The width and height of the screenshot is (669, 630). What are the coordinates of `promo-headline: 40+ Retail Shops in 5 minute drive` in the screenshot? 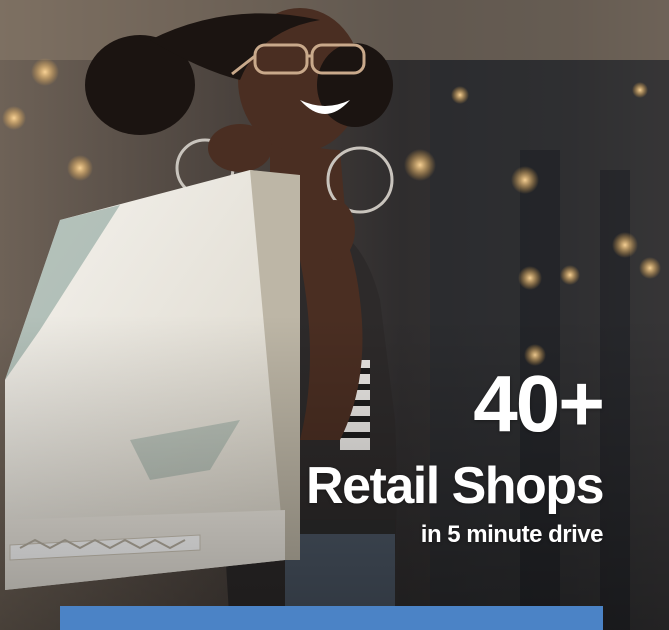 It's located at (455, 454).